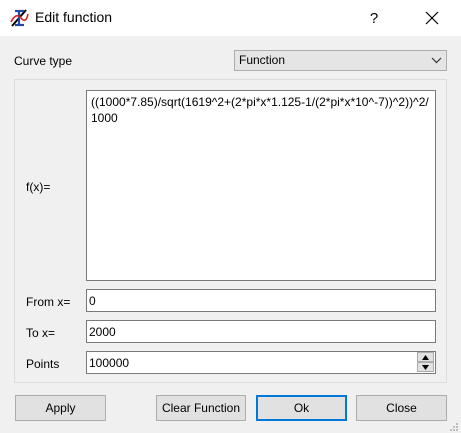 The height and width of the screenshot is (433, 461). I want to click on to-x-input: 2000, so click(261, 331).